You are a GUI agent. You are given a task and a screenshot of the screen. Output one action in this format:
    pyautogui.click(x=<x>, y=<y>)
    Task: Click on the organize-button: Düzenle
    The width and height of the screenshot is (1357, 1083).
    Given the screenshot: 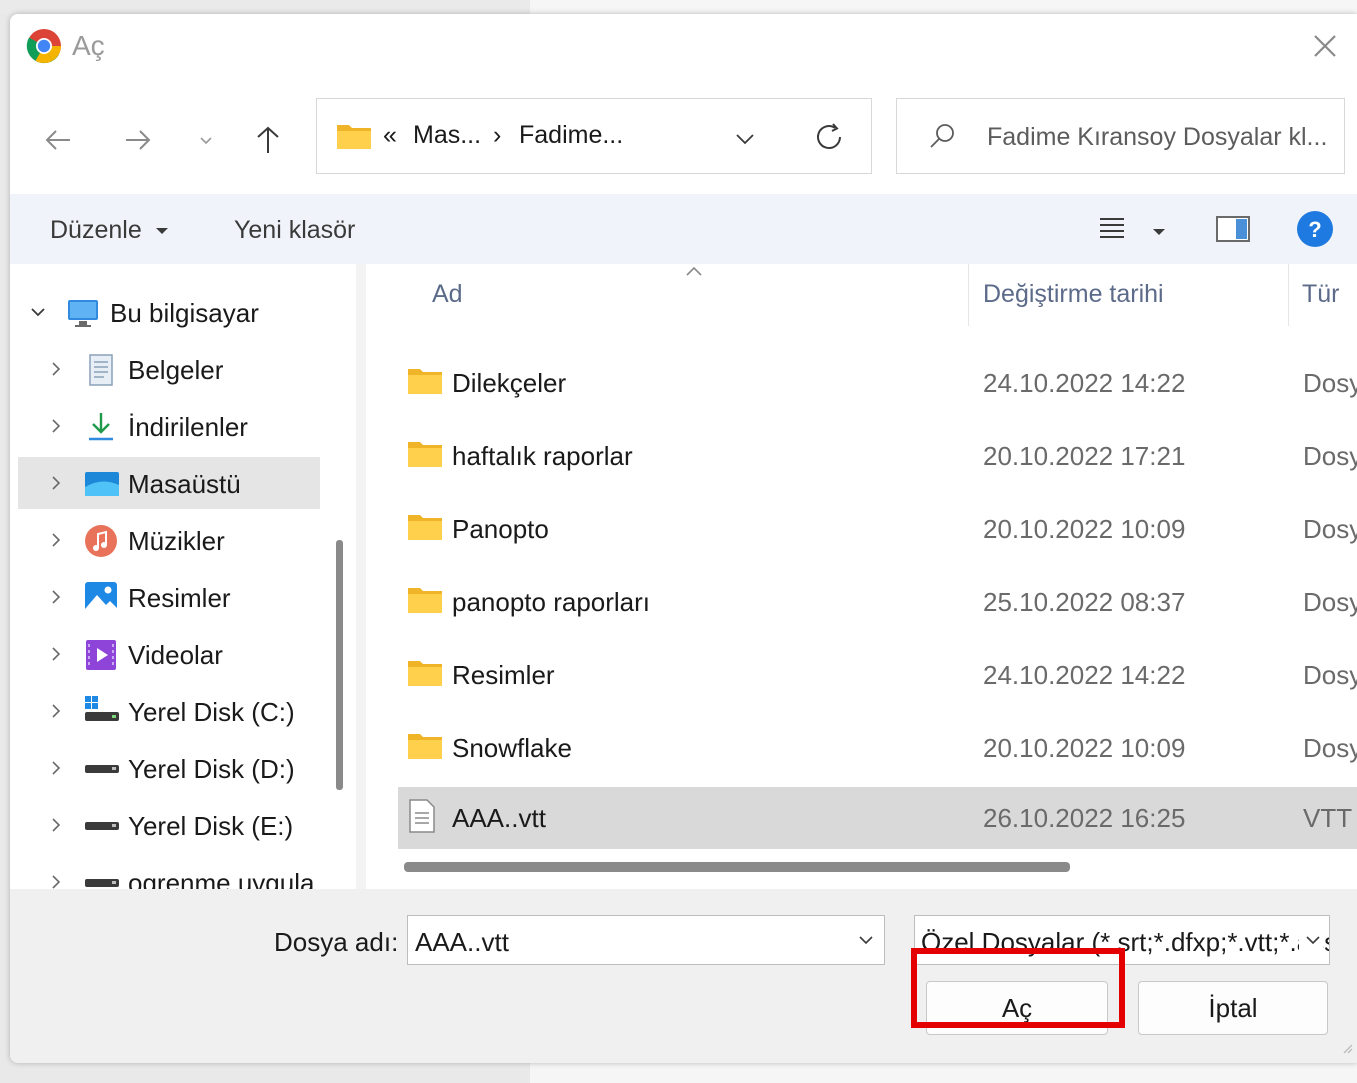 What is the action you would take?
    pyautogui.click(x=109, y=230)
    